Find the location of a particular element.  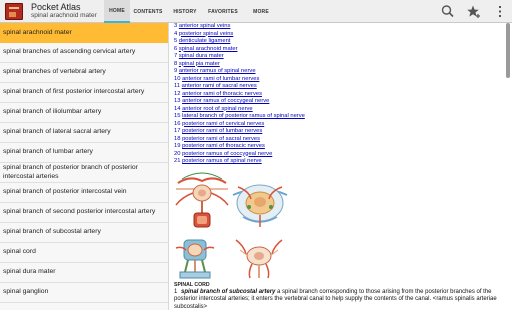

reference-text: spinal arachnoid mater is located at coordinates (208, 48).